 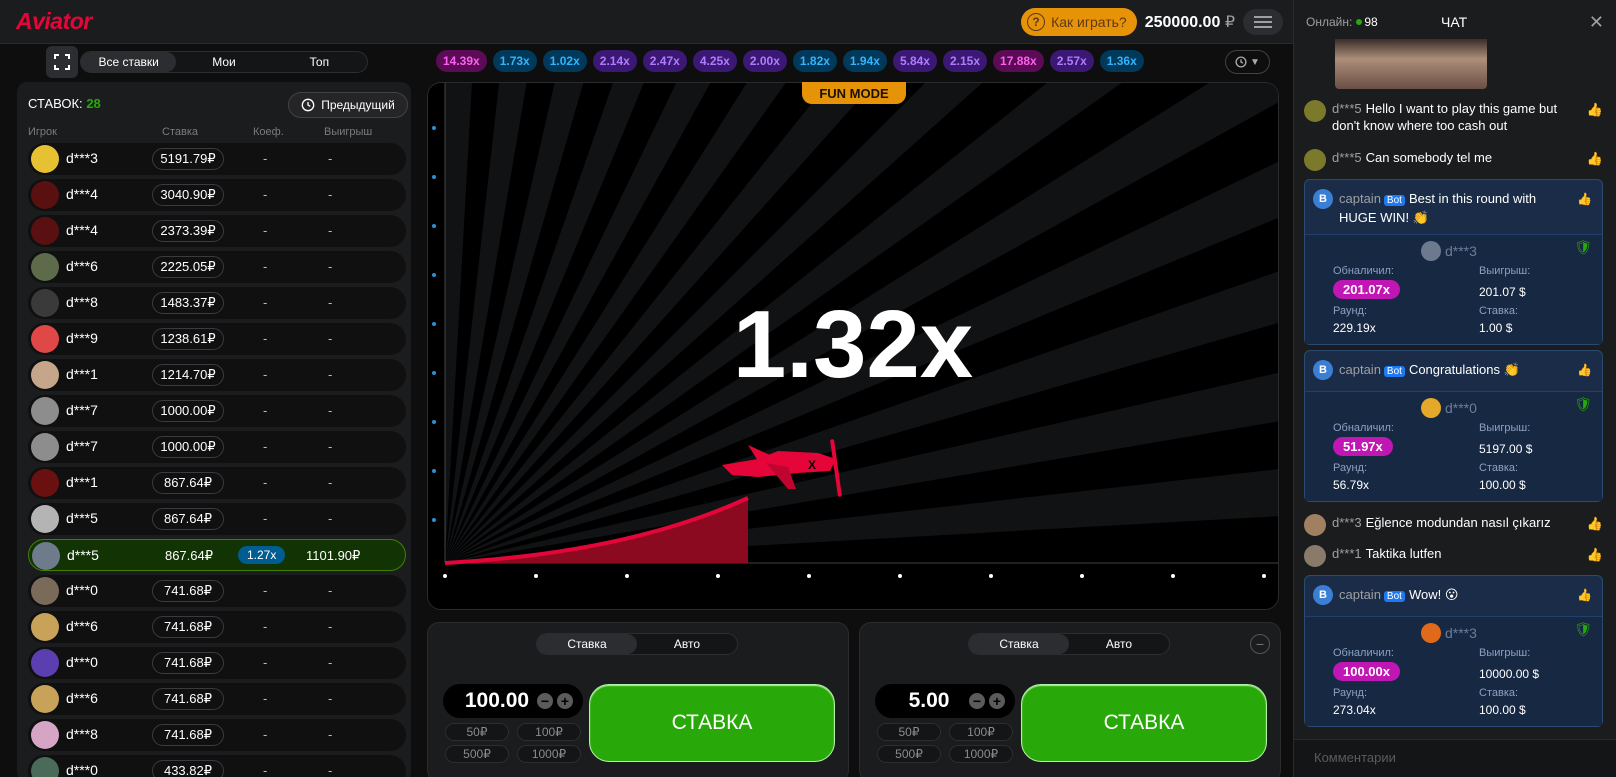 I want to click on chat-message: d***1 Taktika lutfen 👍, so click(x=1455, y=556).